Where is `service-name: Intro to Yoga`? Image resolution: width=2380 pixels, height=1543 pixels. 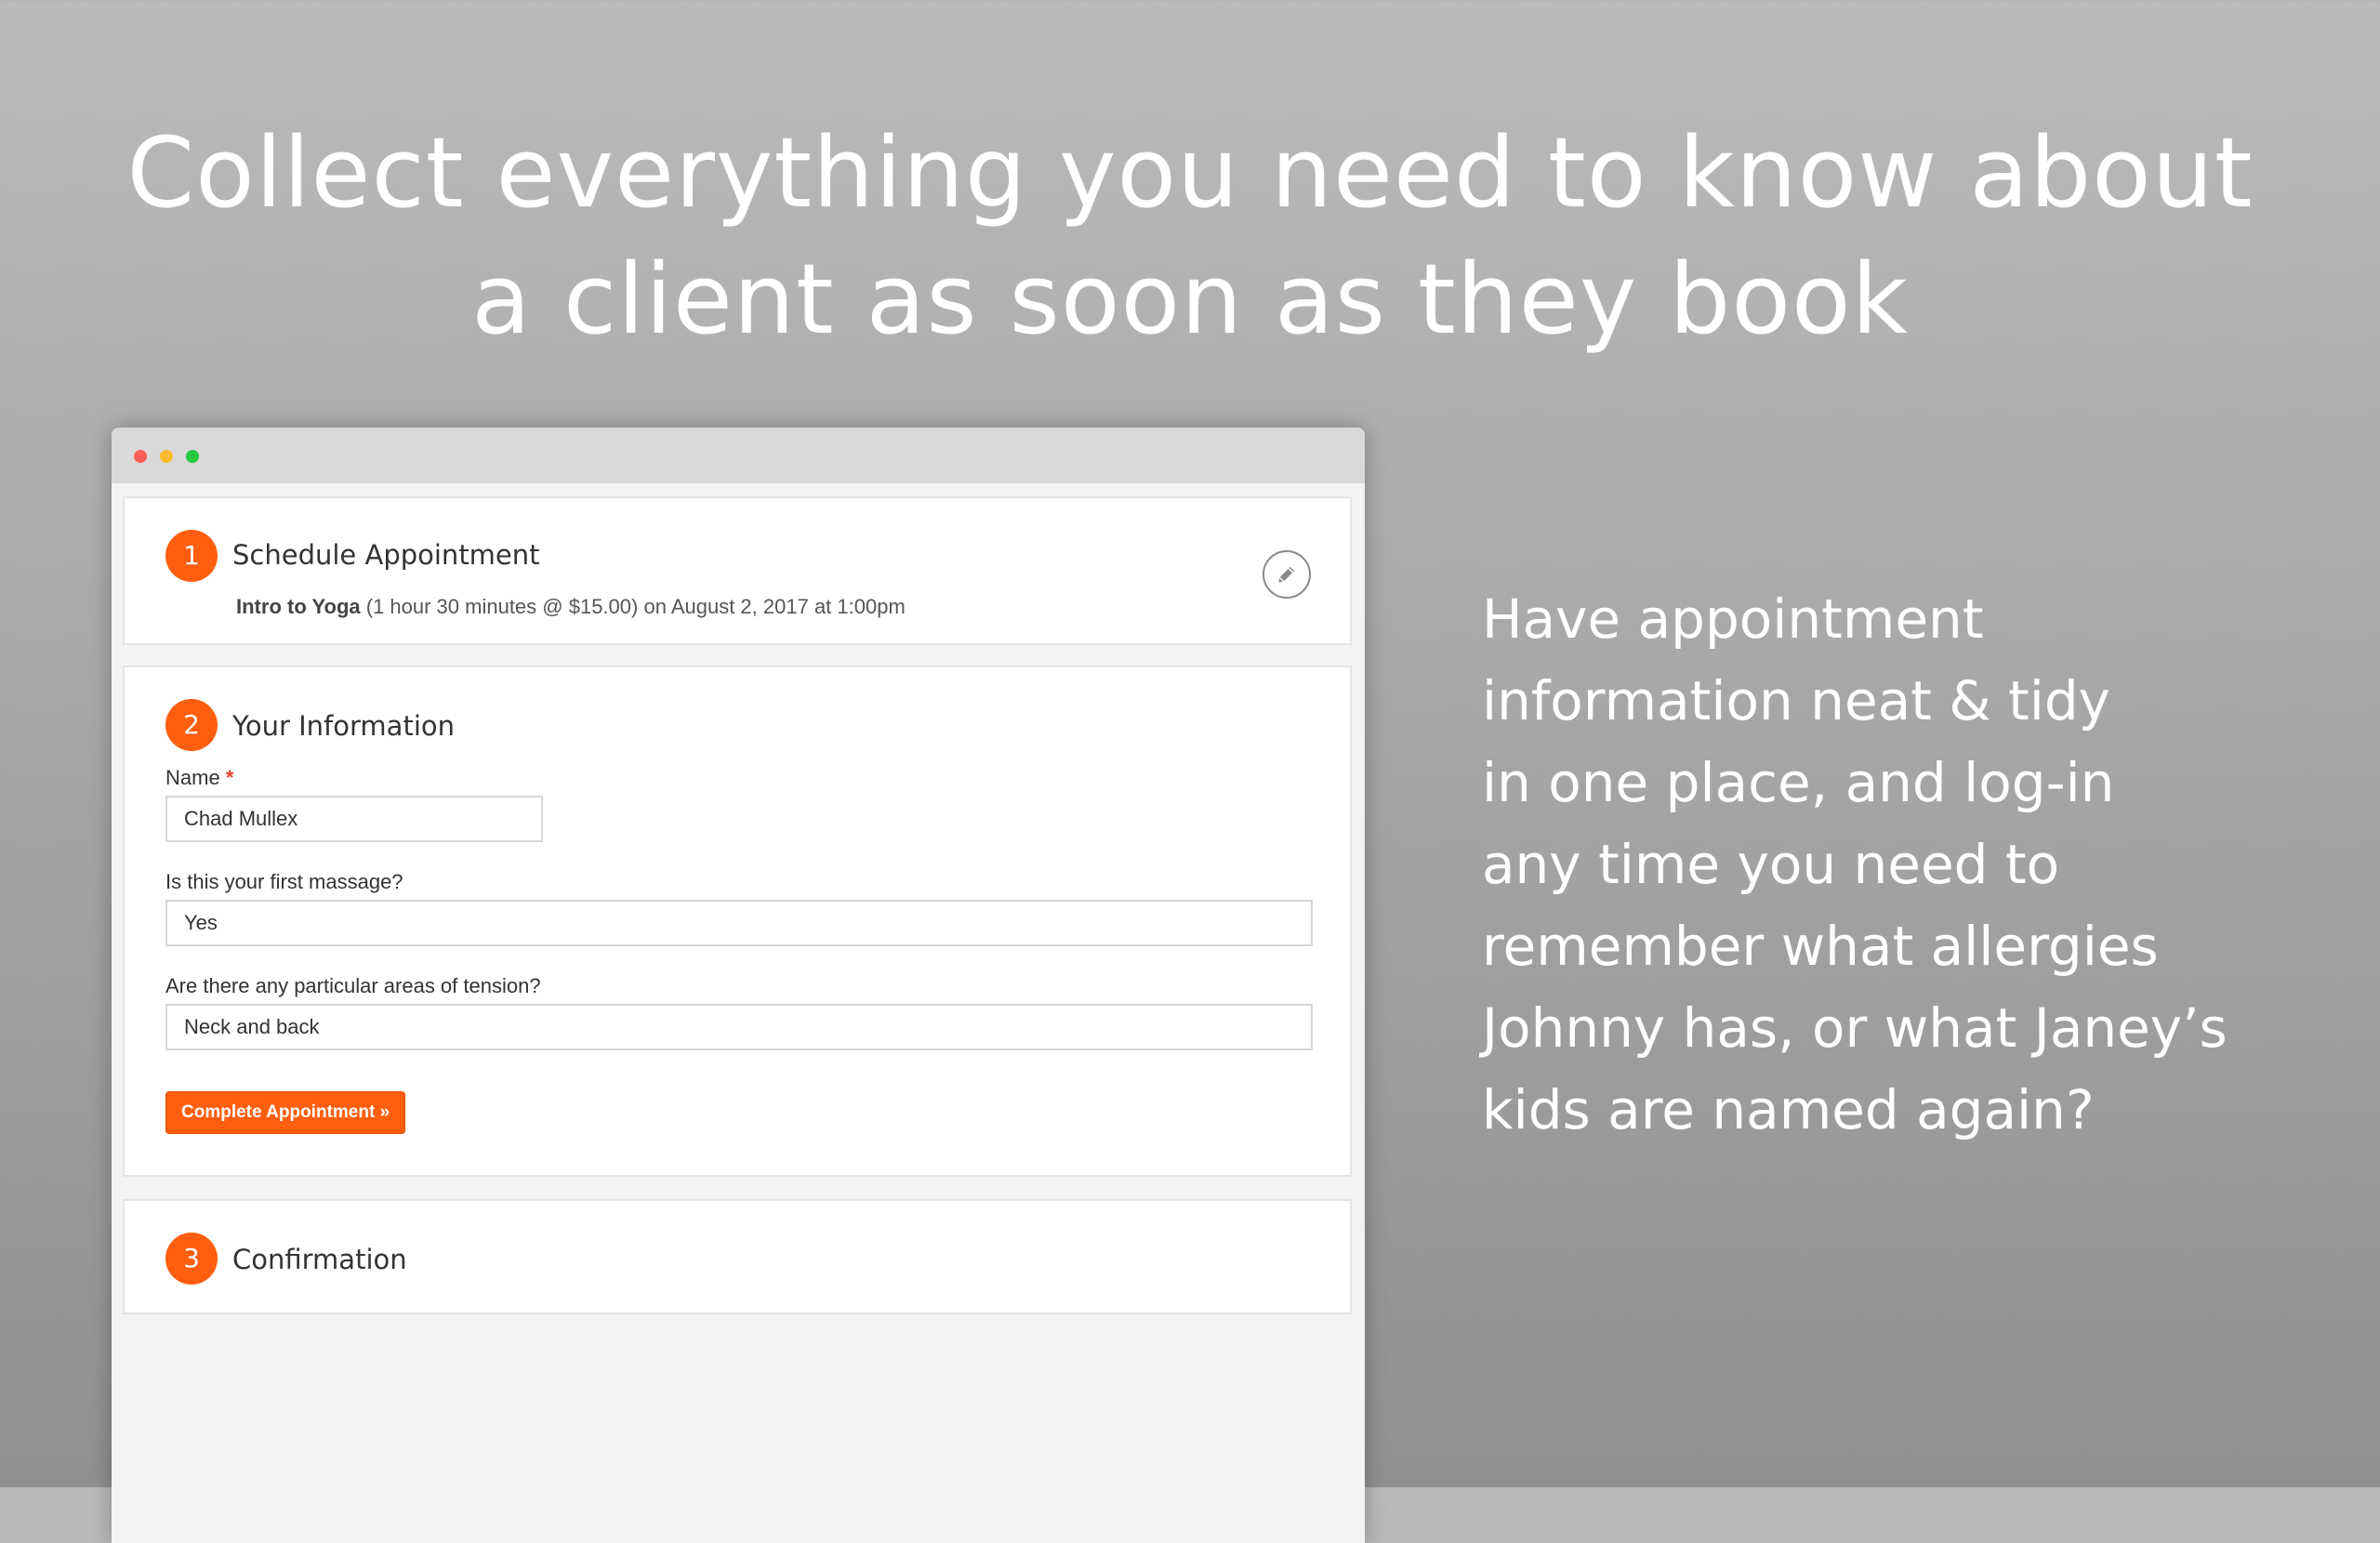 service-name: Intro to Yoga is located at coordinates (298, 606).